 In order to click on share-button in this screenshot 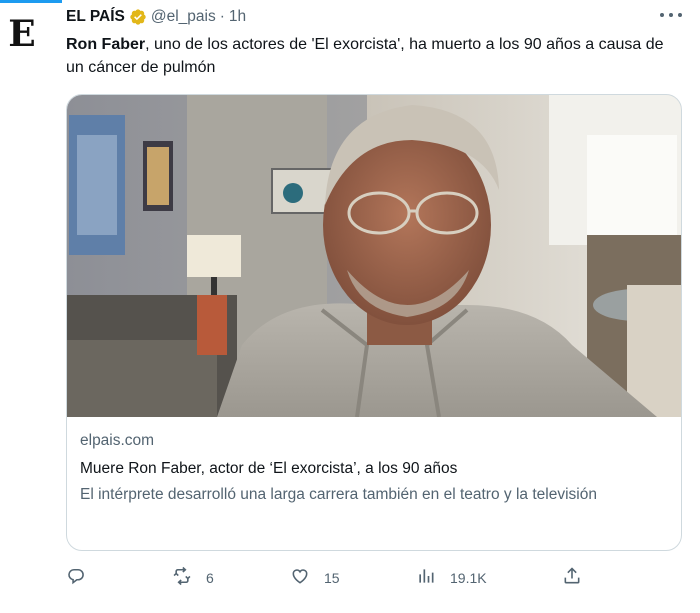, I will do `click(572, 577)`.